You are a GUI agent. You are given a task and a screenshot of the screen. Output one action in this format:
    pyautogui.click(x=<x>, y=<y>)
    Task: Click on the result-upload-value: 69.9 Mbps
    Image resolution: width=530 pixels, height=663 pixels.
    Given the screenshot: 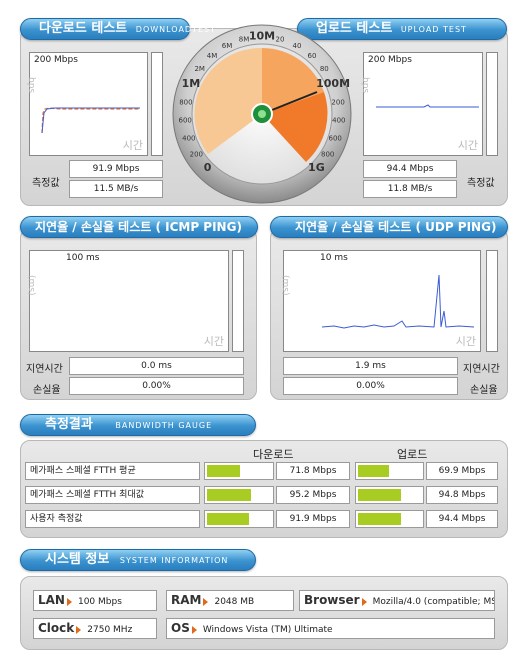 What is the action you would take?
    pyautogui.click(x=462, y=471)
    